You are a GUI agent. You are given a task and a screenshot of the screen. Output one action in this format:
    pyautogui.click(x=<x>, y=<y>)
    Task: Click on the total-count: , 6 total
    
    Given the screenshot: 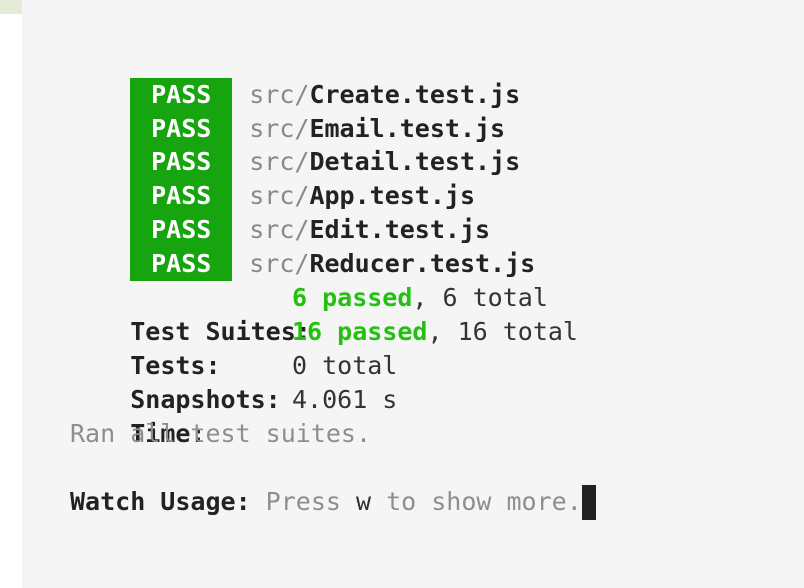 What is the action you would take?
    pyautogui.click(x=480, y=297)
    